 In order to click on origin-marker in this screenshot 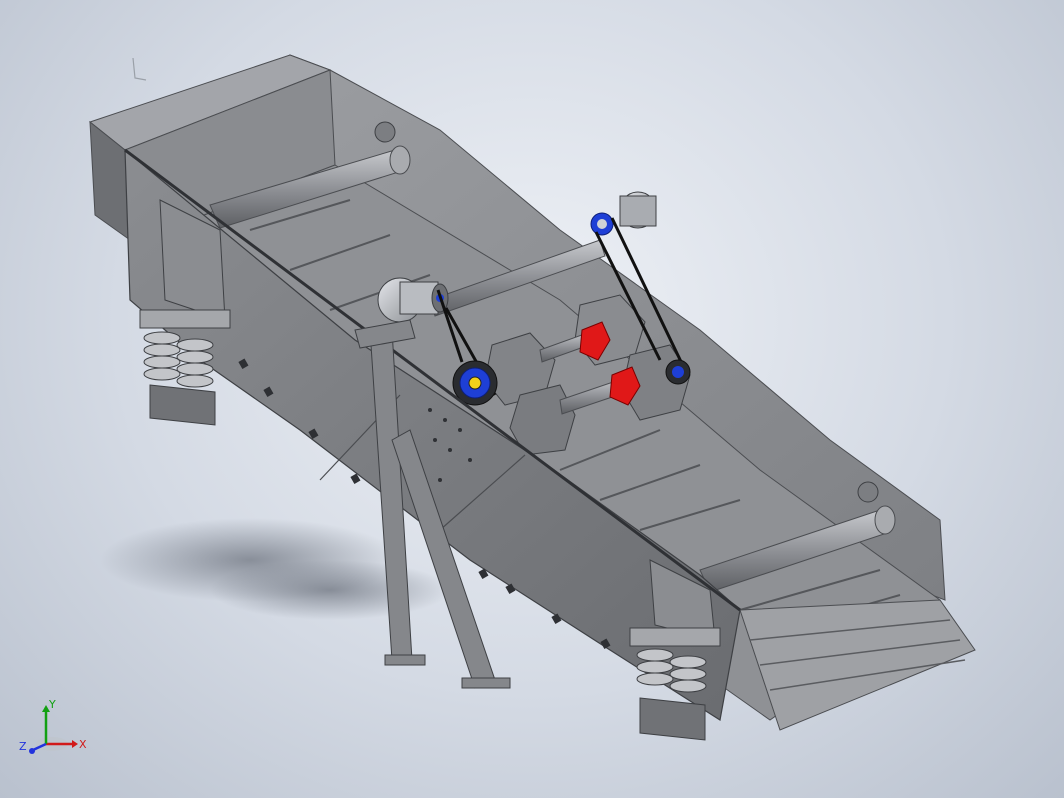, I will do `click(139, 69)`.